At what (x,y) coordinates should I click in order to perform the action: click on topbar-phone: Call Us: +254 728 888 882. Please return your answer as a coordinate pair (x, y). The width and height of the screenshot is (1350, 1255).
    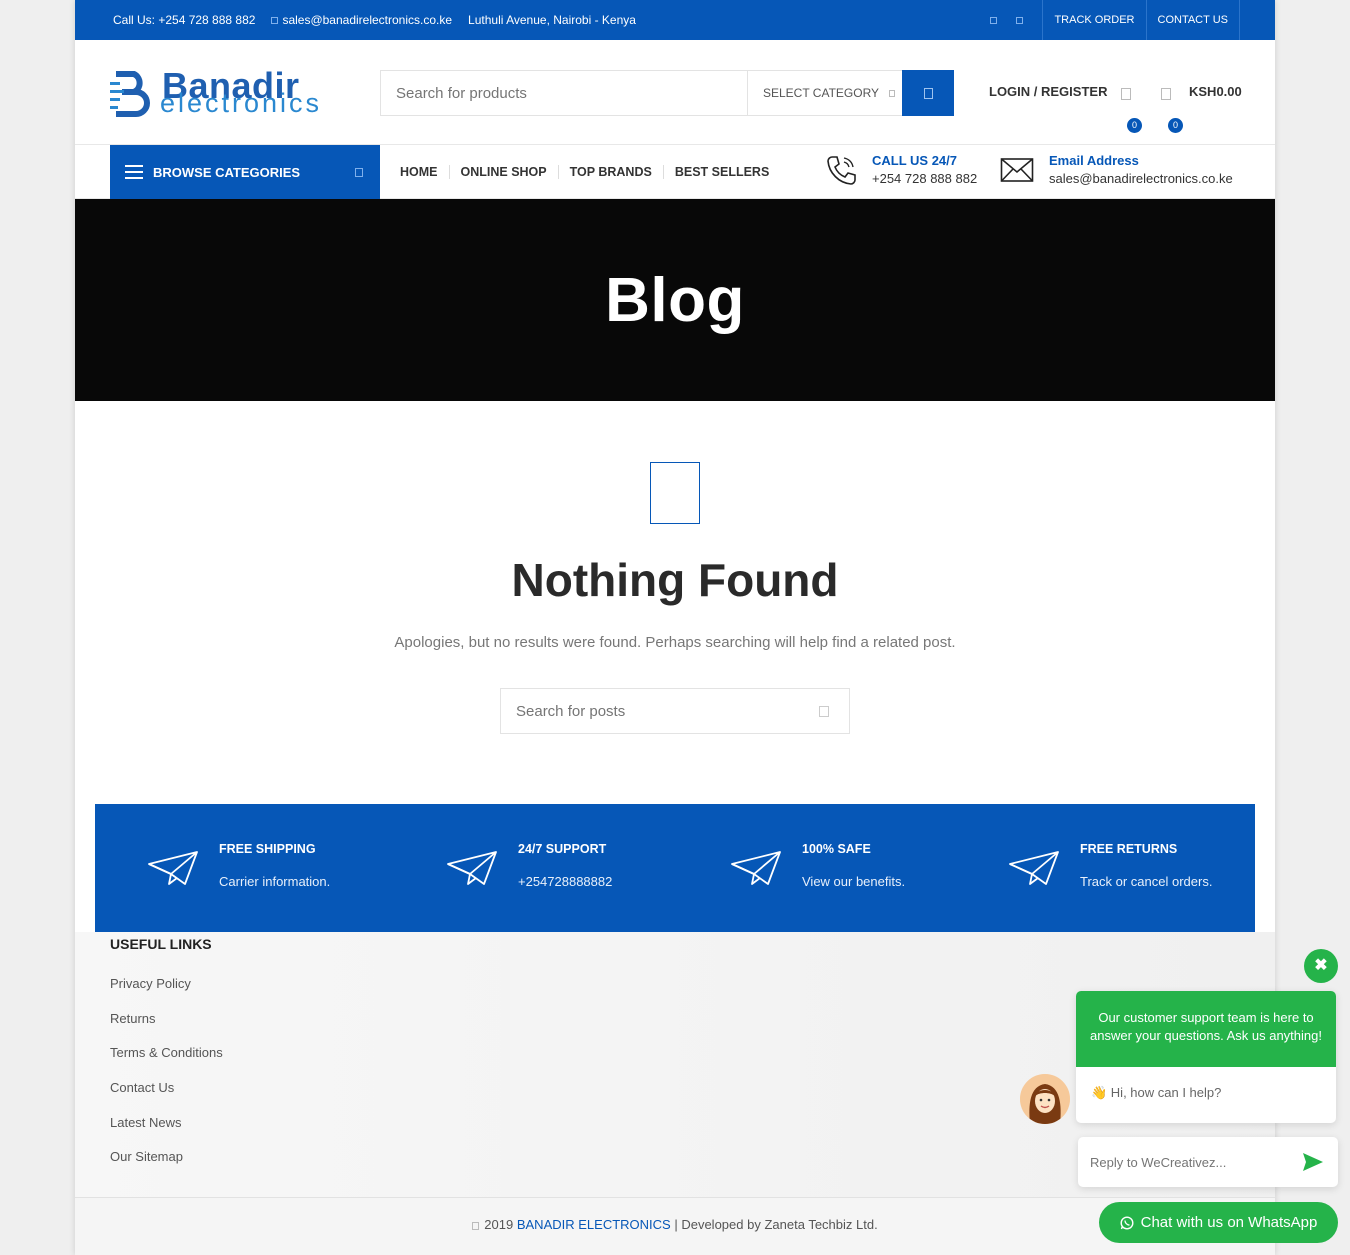
    Looking at the image, I should click on (184, 20).